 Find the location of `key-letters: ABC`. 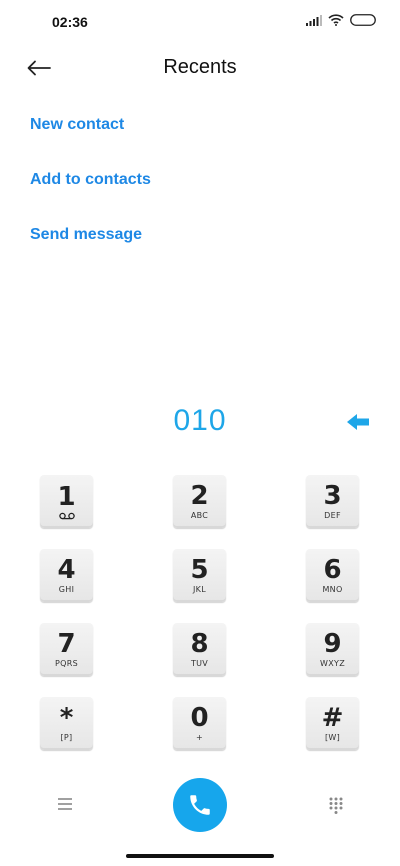

key-letters: ABC is located at coordinates (199, 515).